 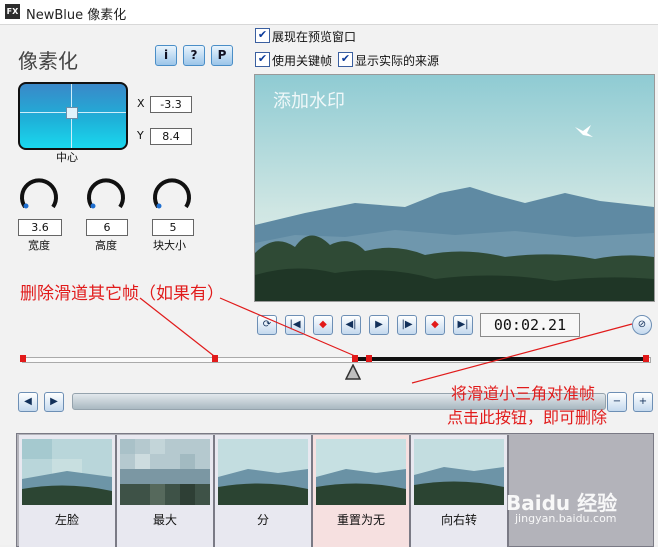 What do you see at coordinates (523, 393) in the screenshot?
I see `annotation-align-line1: 将滑道小三角对准帧` at bounding box center [523, 393].